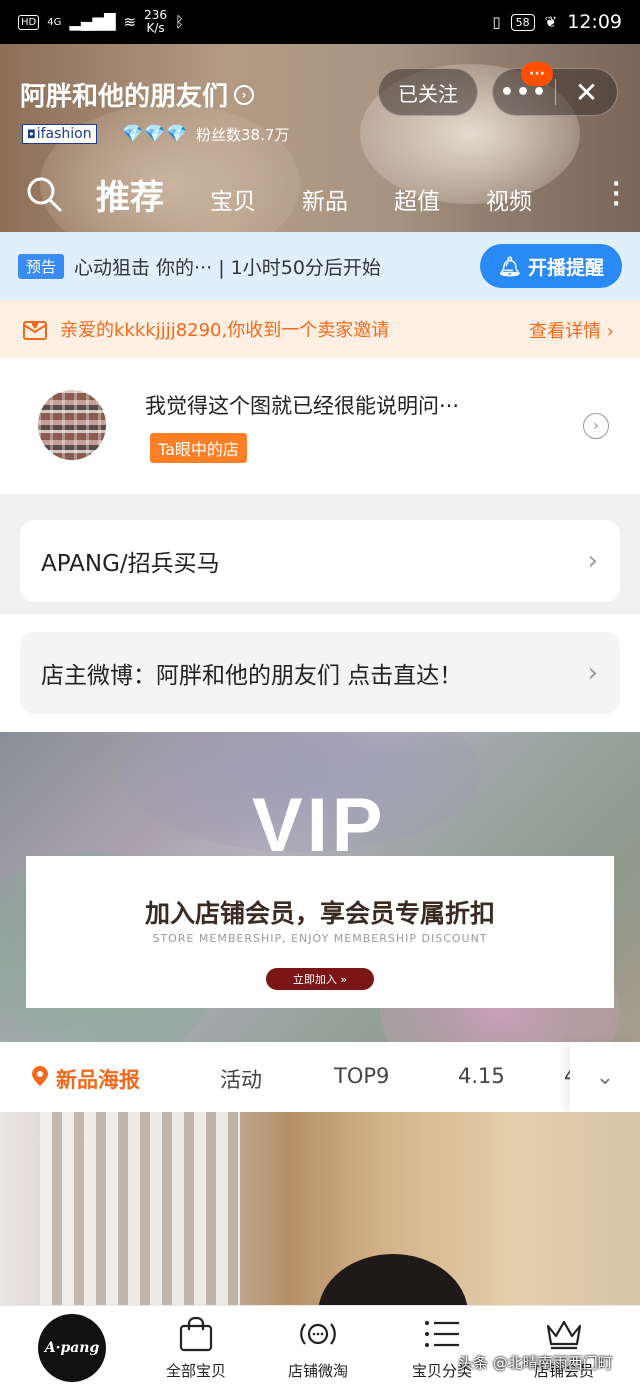 This screenshot has width=640, height=1387. I want to click on capsule-menu: ••• ✕, so click(555, 92).